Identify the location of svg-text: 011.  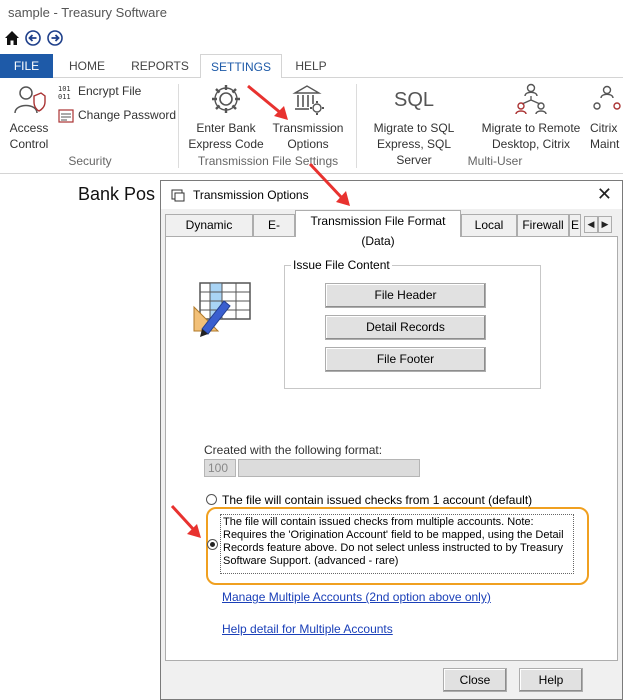
(64, 96).